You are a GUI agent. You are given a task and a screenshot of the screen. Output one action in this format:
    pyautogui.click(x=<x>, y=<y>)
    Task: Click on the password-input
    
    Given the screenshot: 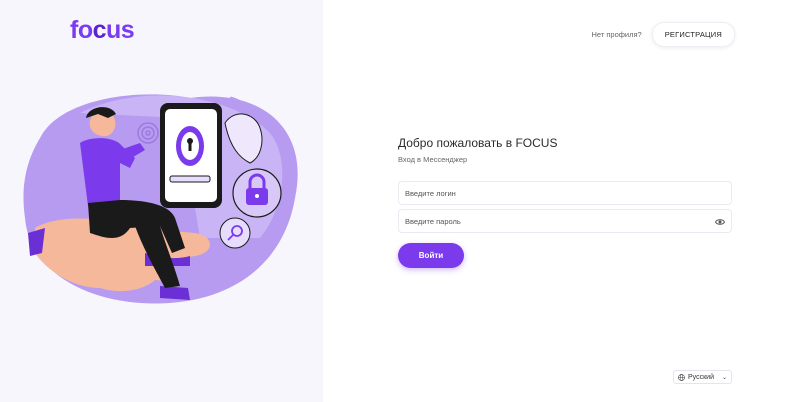 What is the action you would take?
    pyautogui.click(x=565, y=221)
    